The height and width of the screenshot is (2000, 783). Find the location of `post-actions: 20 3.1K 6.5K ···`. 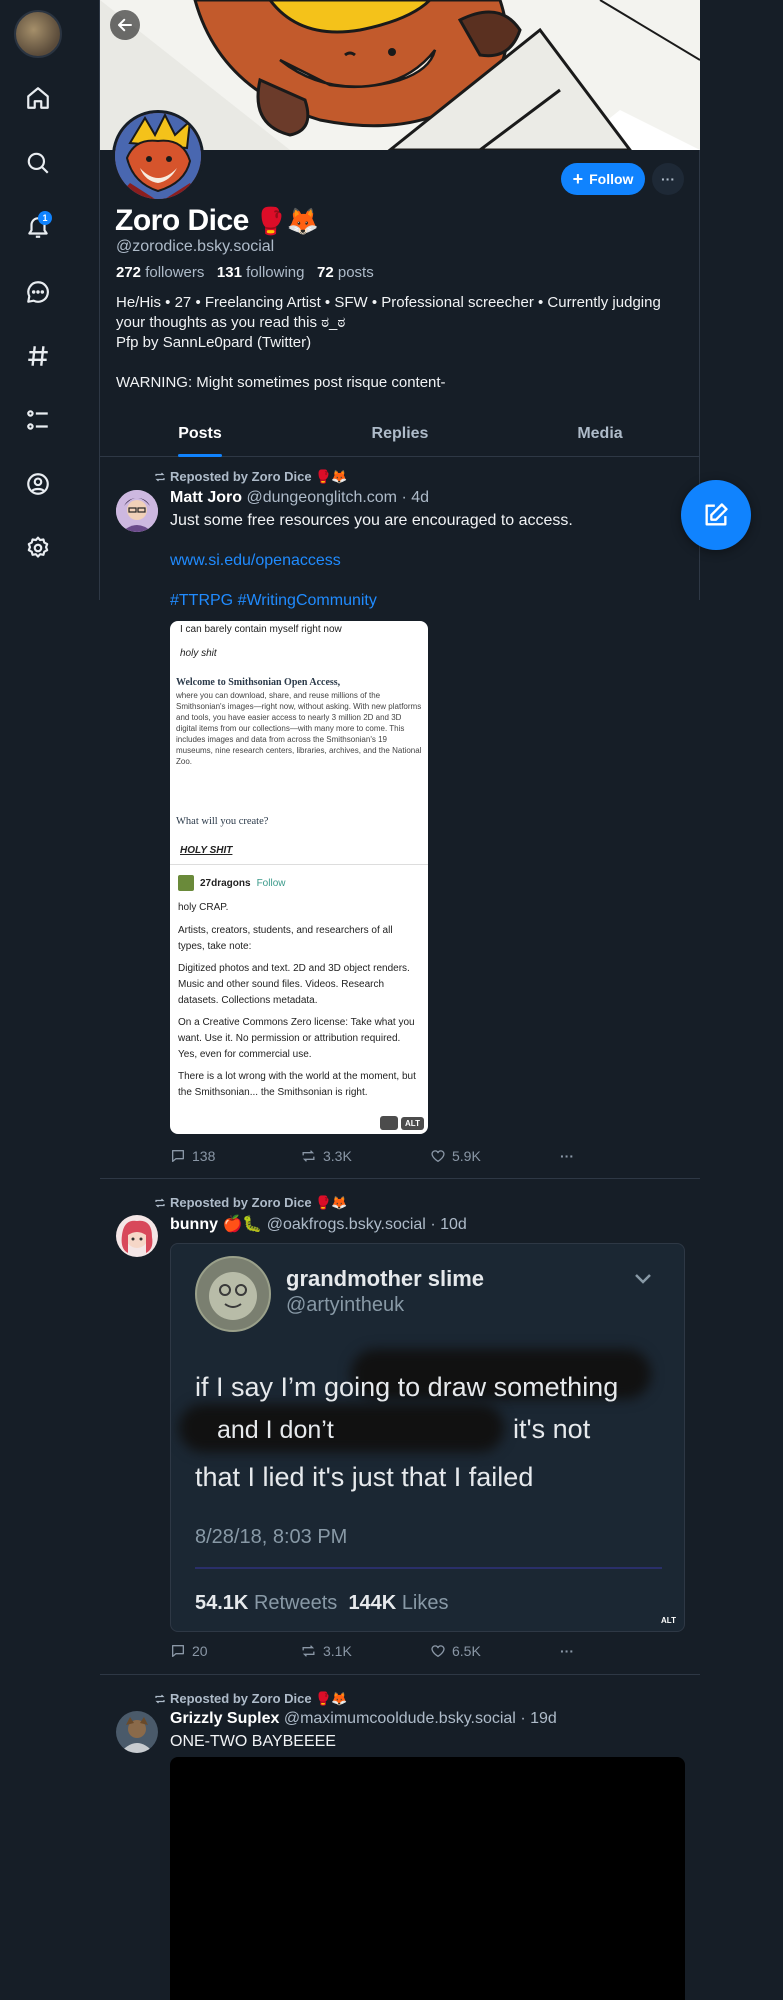

post-actions: 20 3.1K 6.5K ··· is located at coordinates (380, 1651).